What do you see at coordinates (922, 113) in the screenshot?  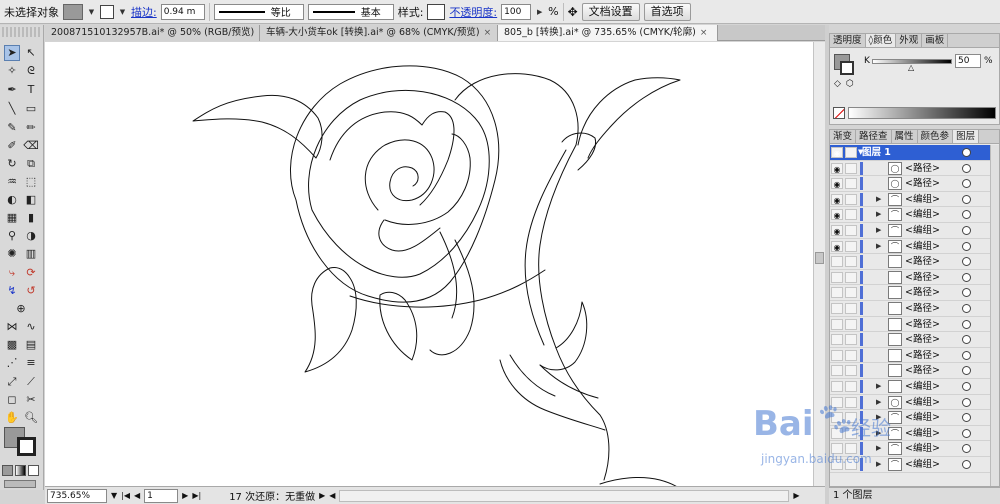 I see `color-spectrum-bar` at bounding box center [922, 113].